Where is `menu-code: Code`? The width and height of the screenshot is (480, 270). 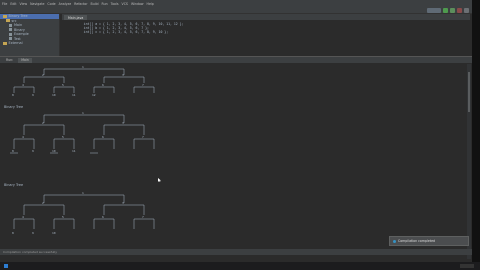 menu-code: Code is located at coordinates (51, 4).